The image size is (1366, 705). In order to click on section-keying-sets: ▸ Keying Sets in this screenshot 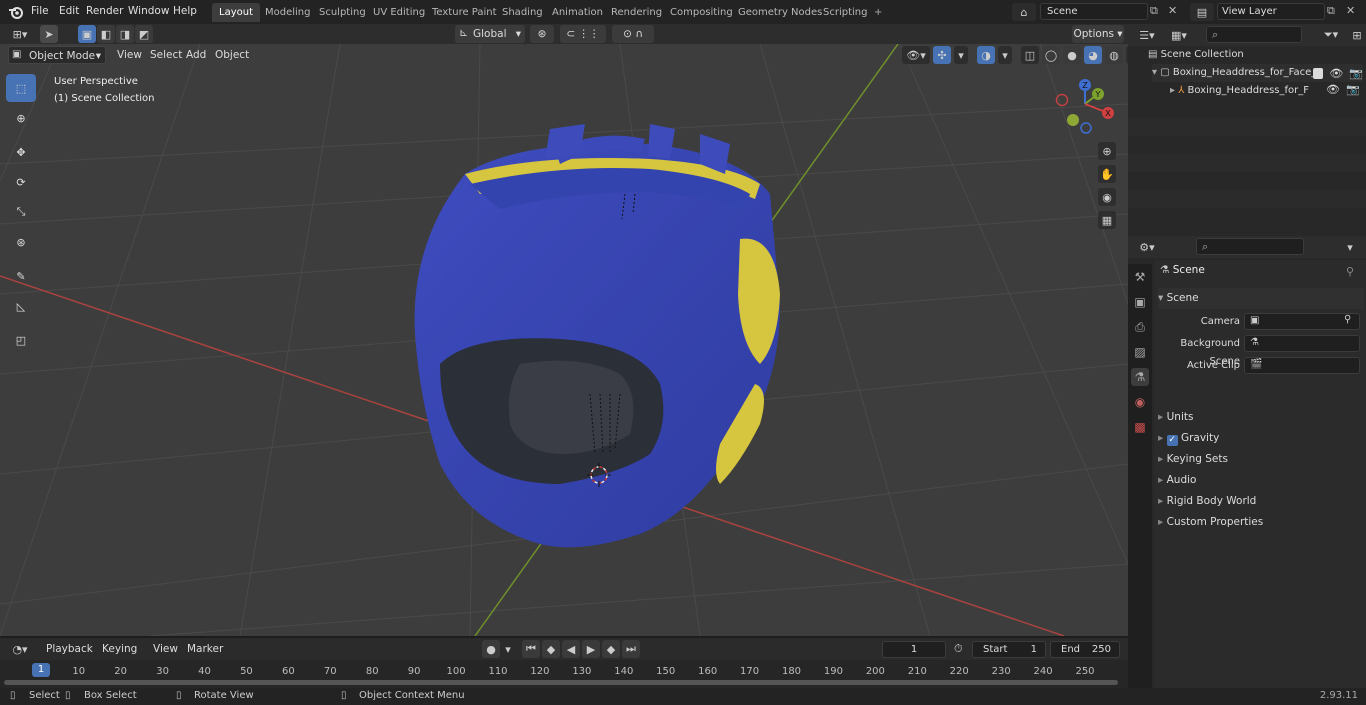, I will do `click(1261, 459)`.